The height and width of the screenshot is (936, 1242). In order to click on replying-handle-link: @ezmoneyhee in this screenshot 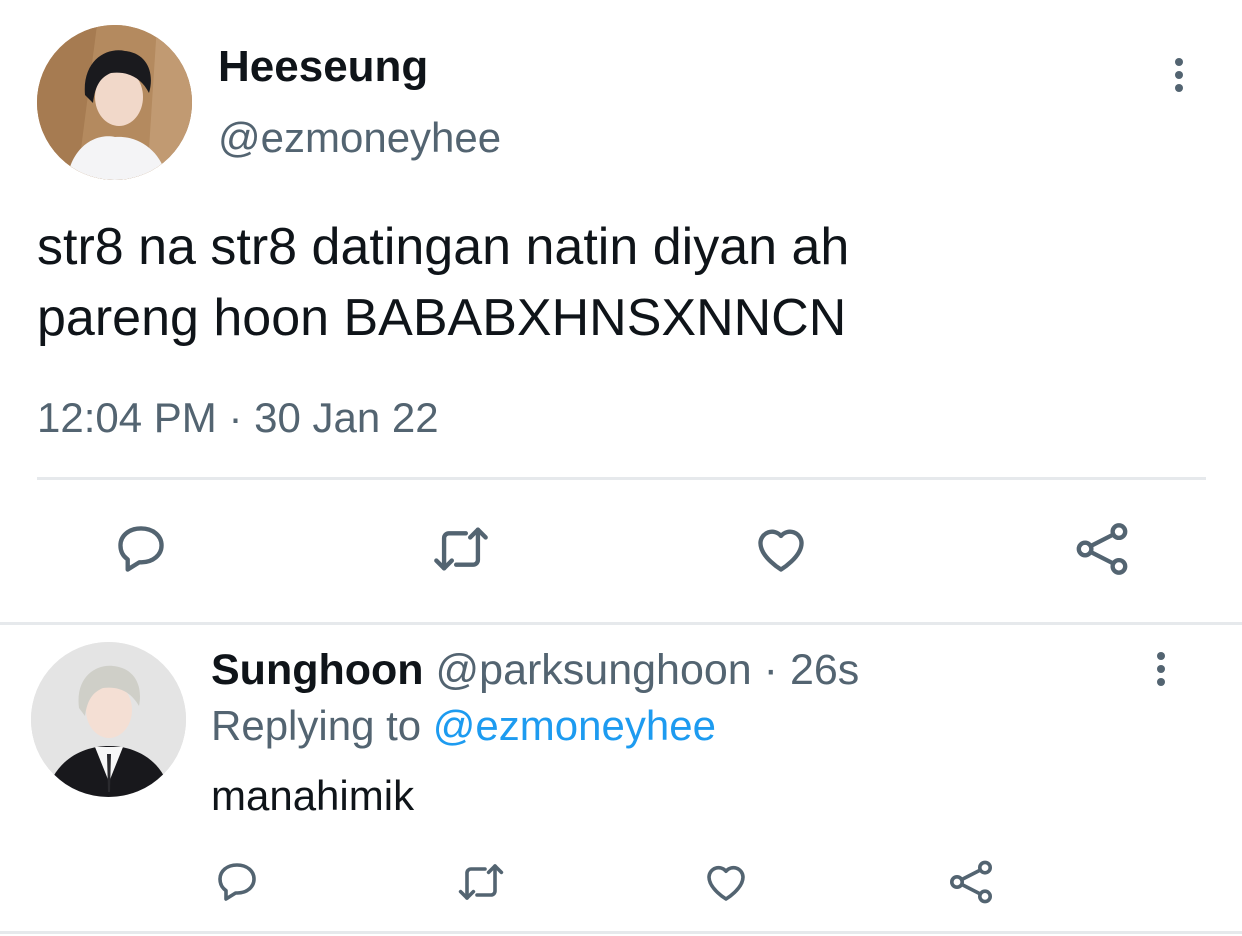, I will do `click(574, 725)`.